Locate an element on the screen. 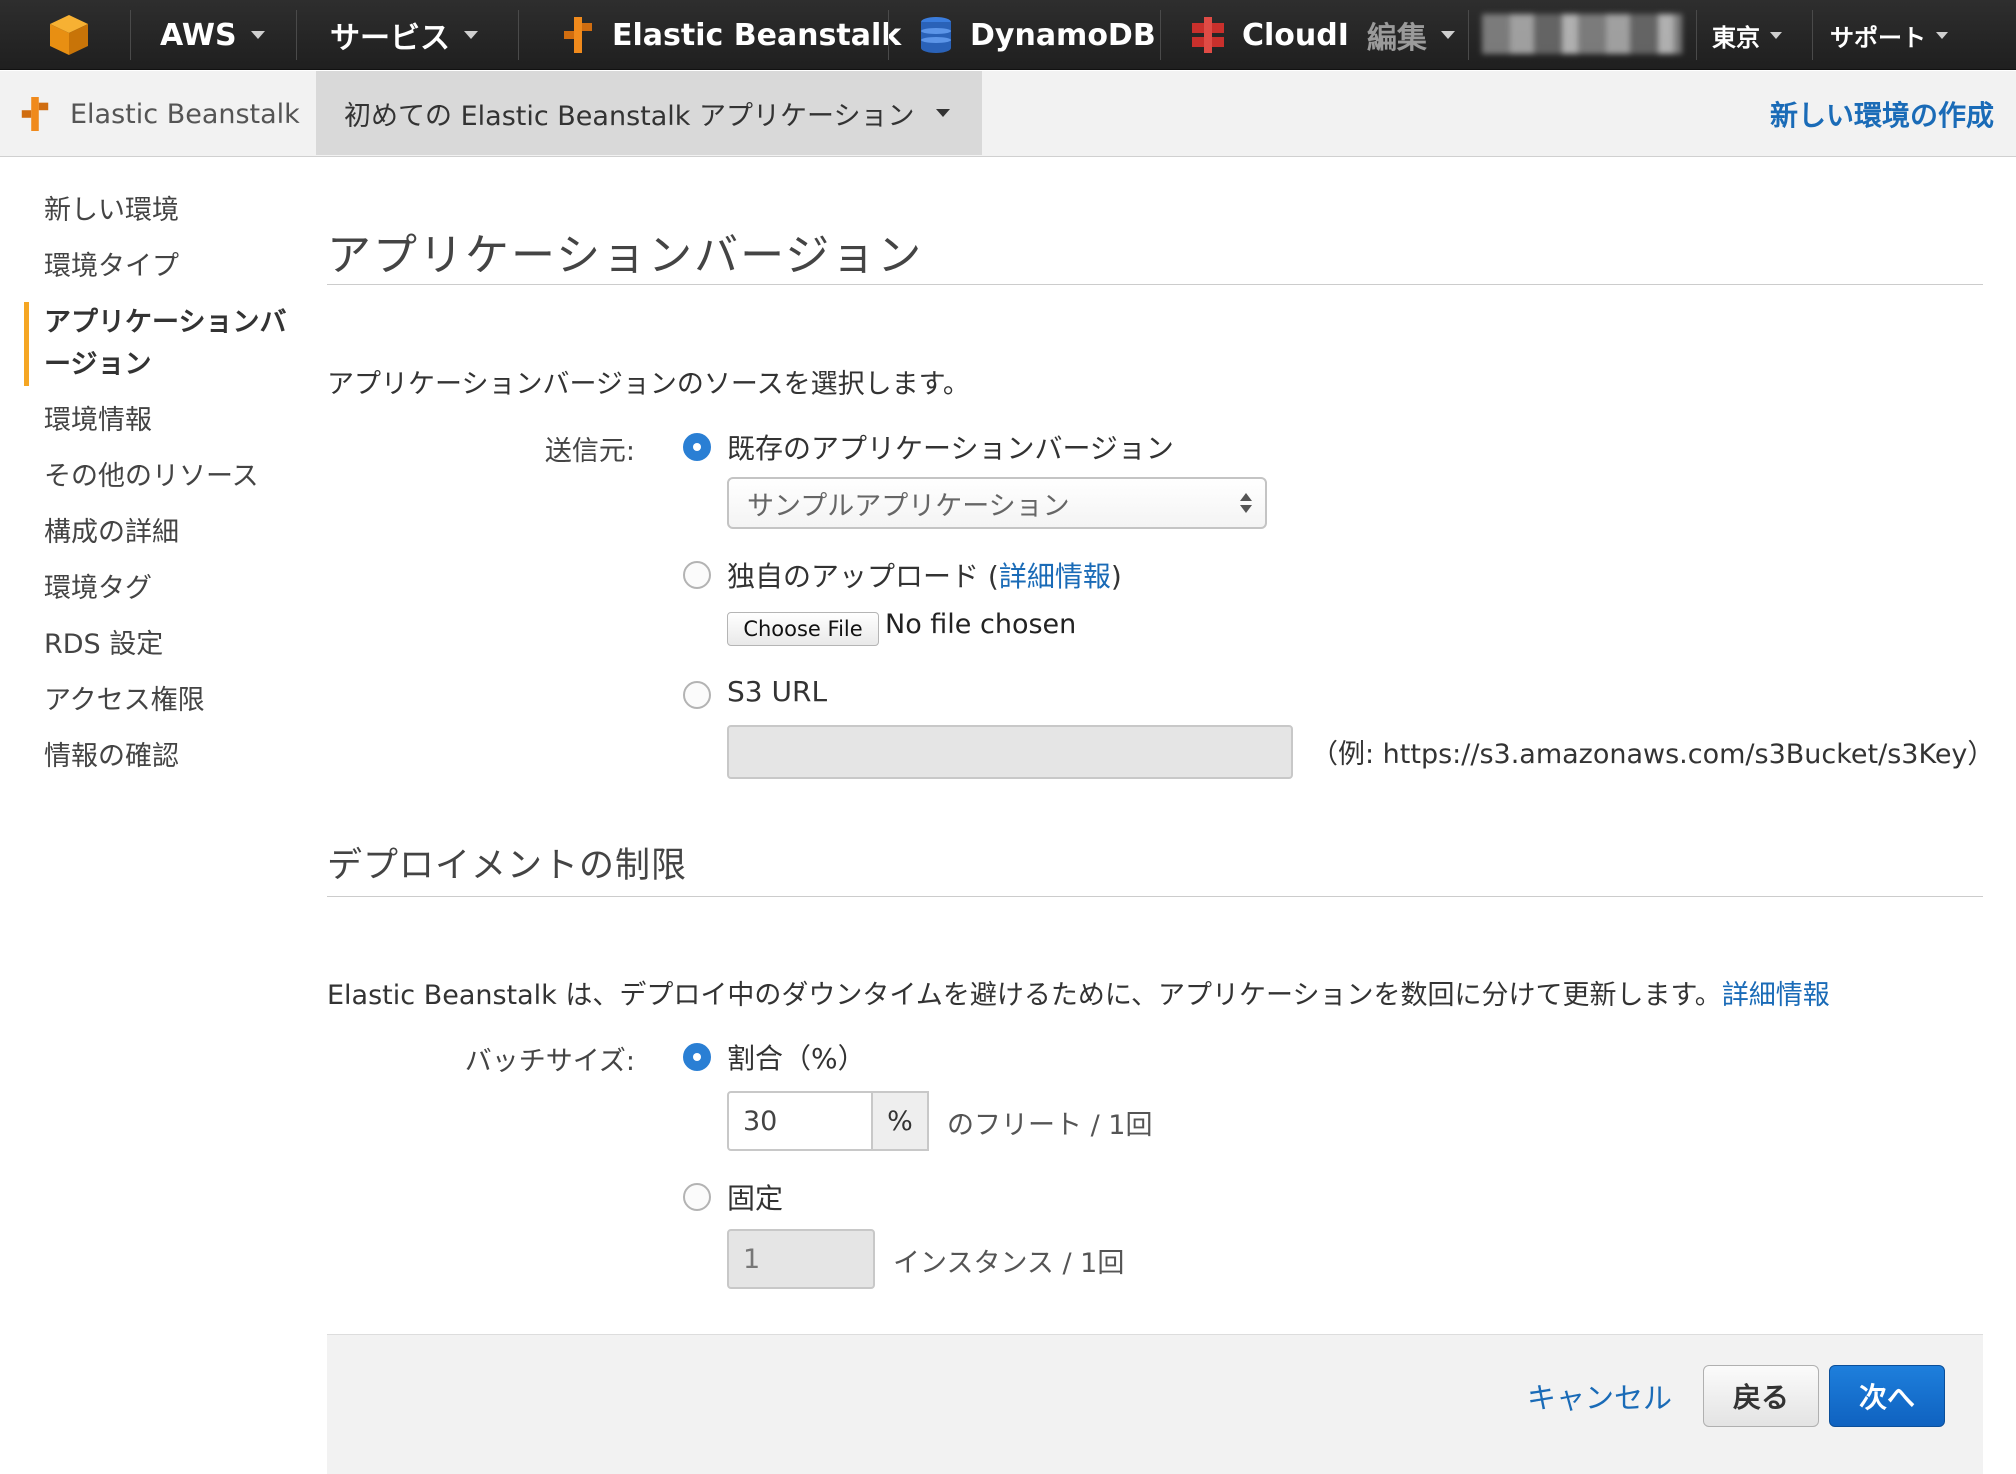 The width and height of the screenshot is (2016, 1474). service-home-link: Elastic Beanstalk is located at coordinates (159, 114).